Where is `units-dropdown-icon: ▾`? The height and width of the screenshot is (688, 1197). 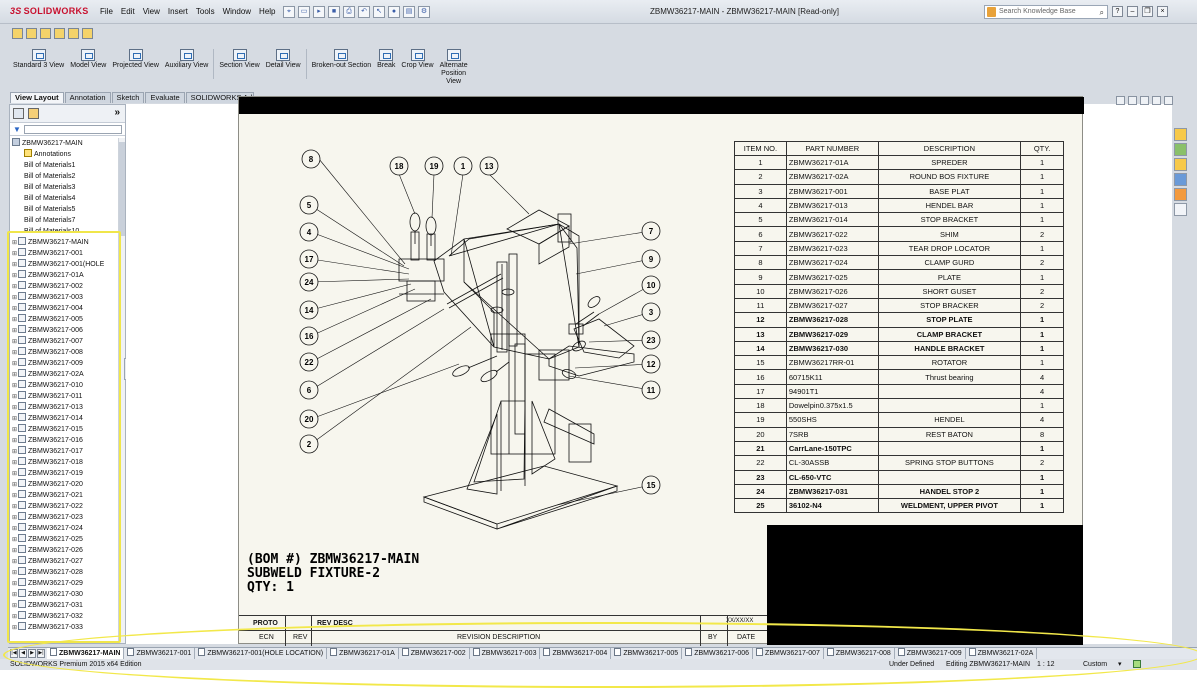
units-dropdown-icon: ▾ is located at coordinates (1120, 664).